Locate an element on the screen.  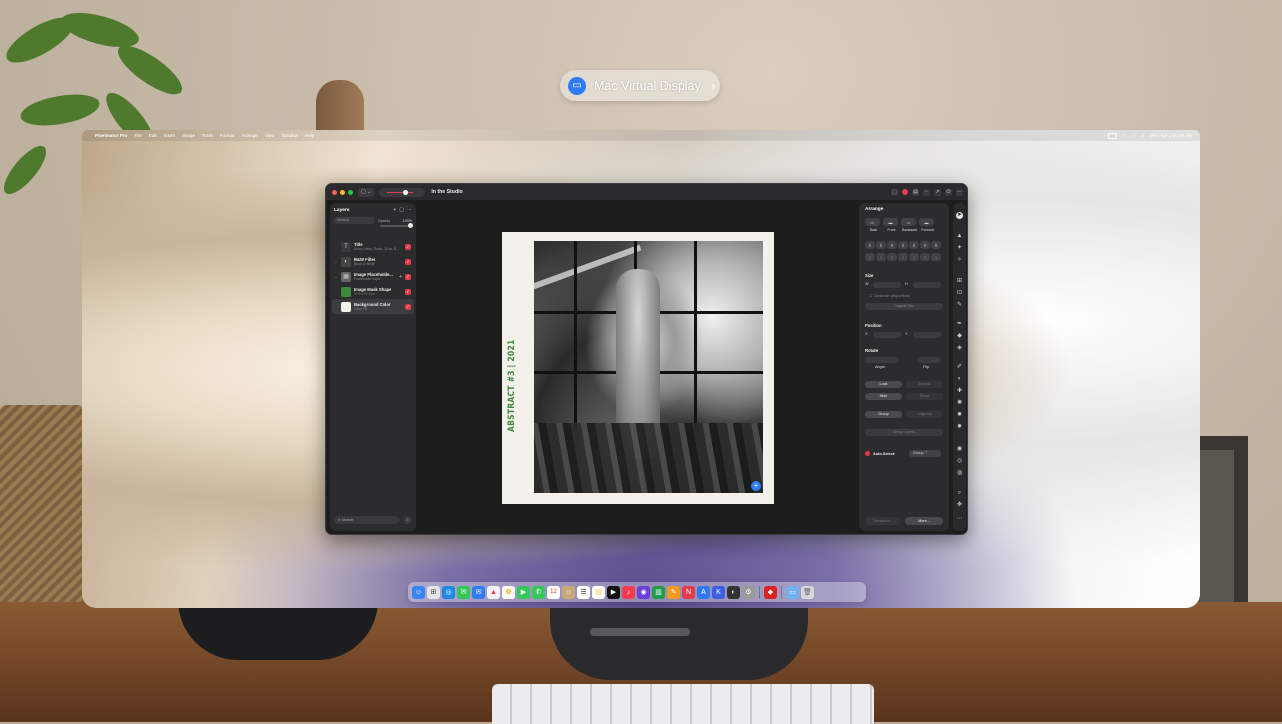
menu-edit: Edit is located at coordinates (153, 135).